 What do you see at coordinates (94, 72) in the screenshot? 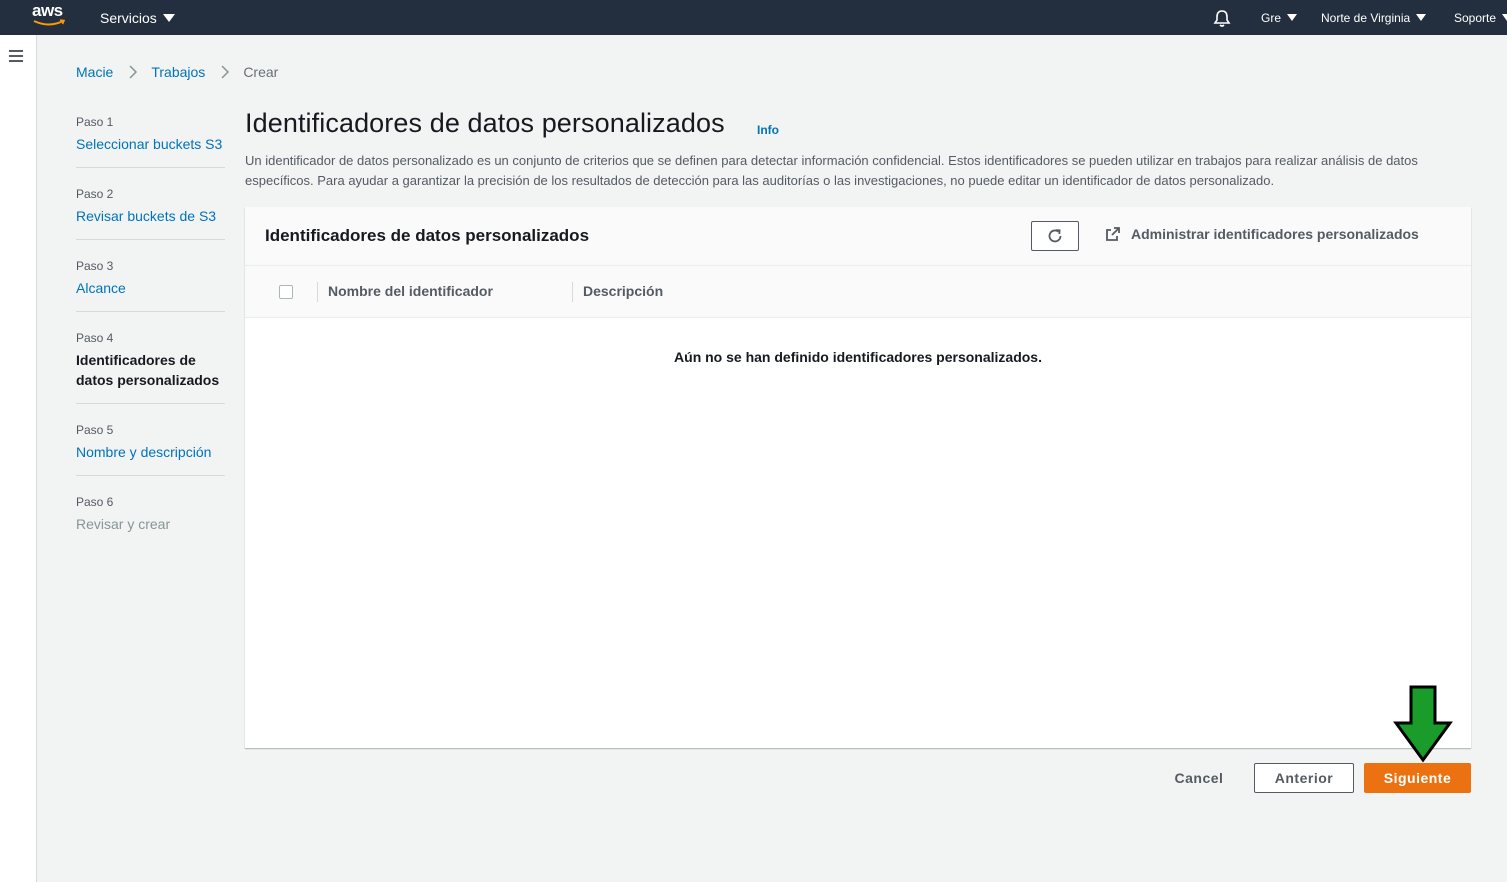
I see `breadcrumb-macie: Macie` at bounding box center [94, 72].